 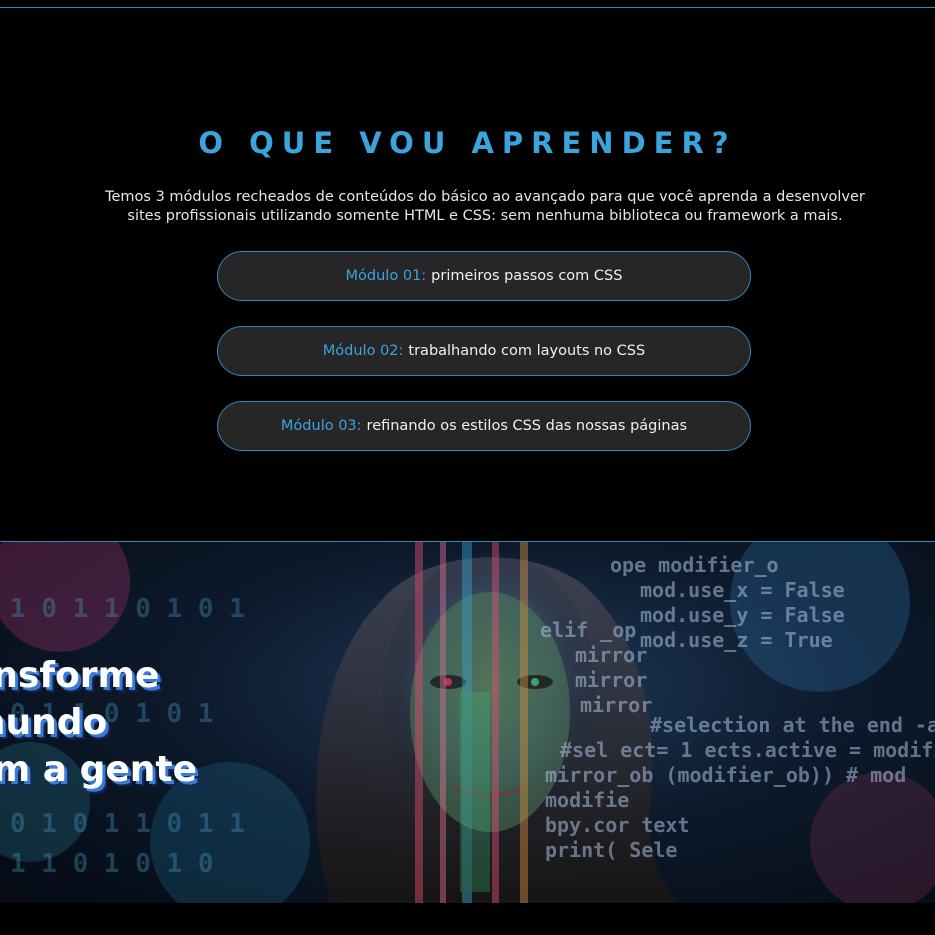 I want to click on module-title: primeiros passos com CSS, so click(x=527, y=276).